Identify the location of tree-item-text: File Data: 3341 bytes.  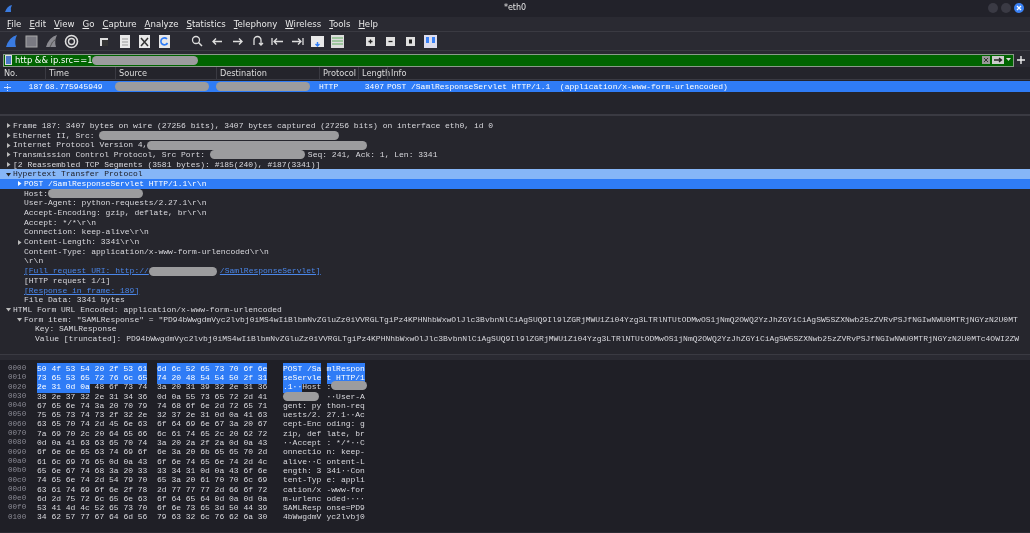
(74, 301).